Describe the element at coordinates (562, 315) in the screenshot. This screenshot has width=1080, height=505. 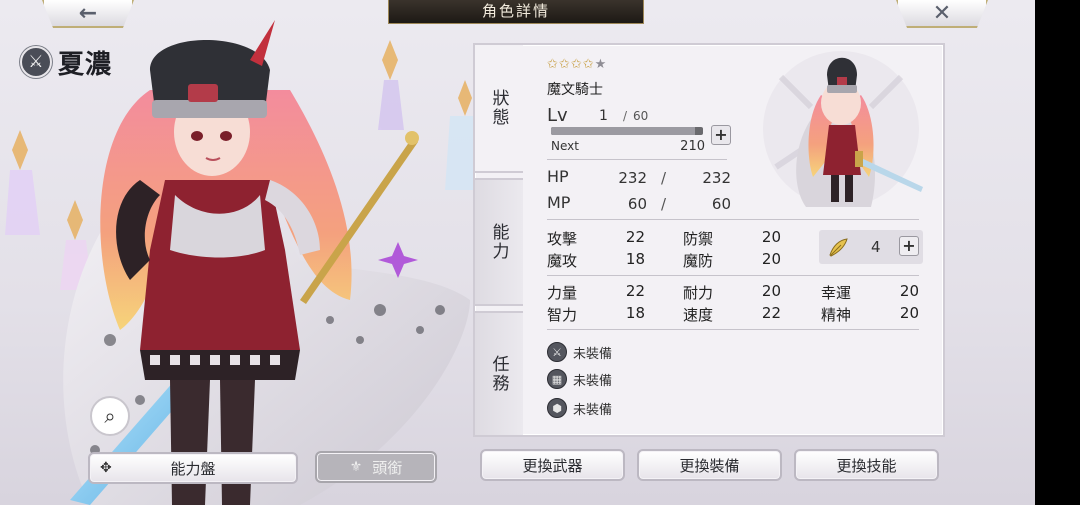
I see `stat-label-intelligence: 智力` at that location.